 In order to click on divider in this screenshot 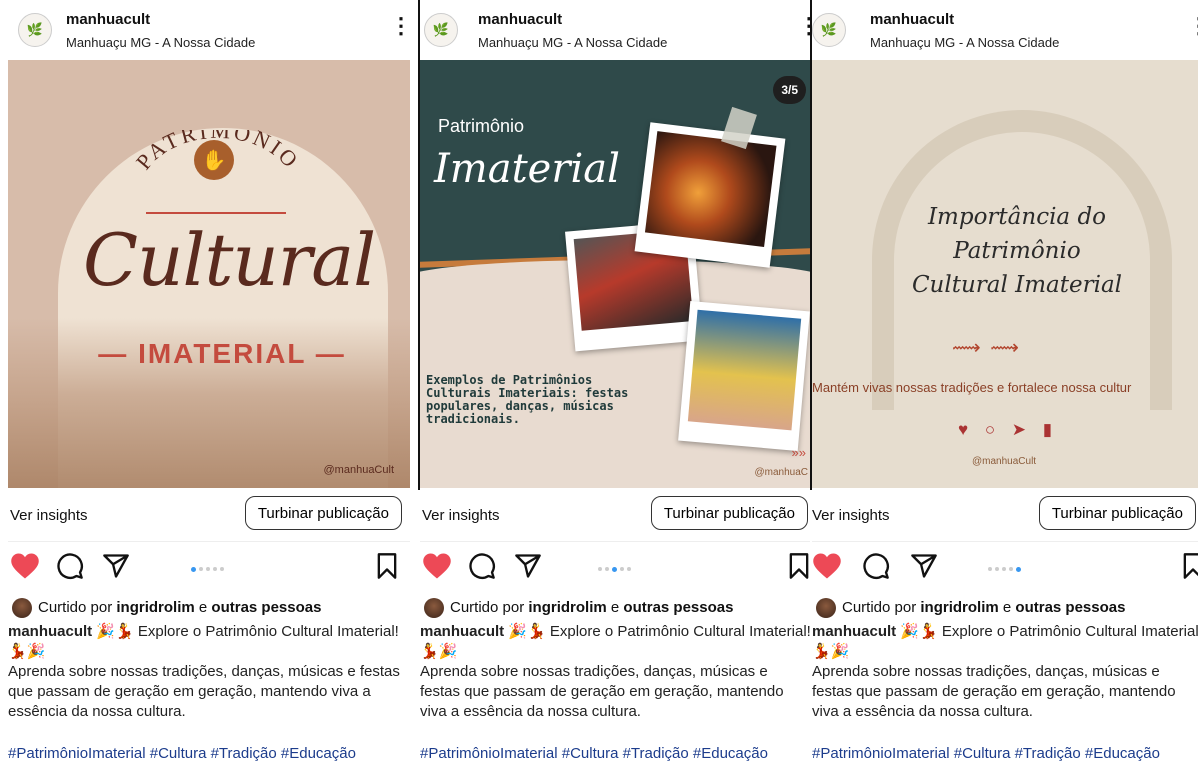, I will do `click(209, 541)`.